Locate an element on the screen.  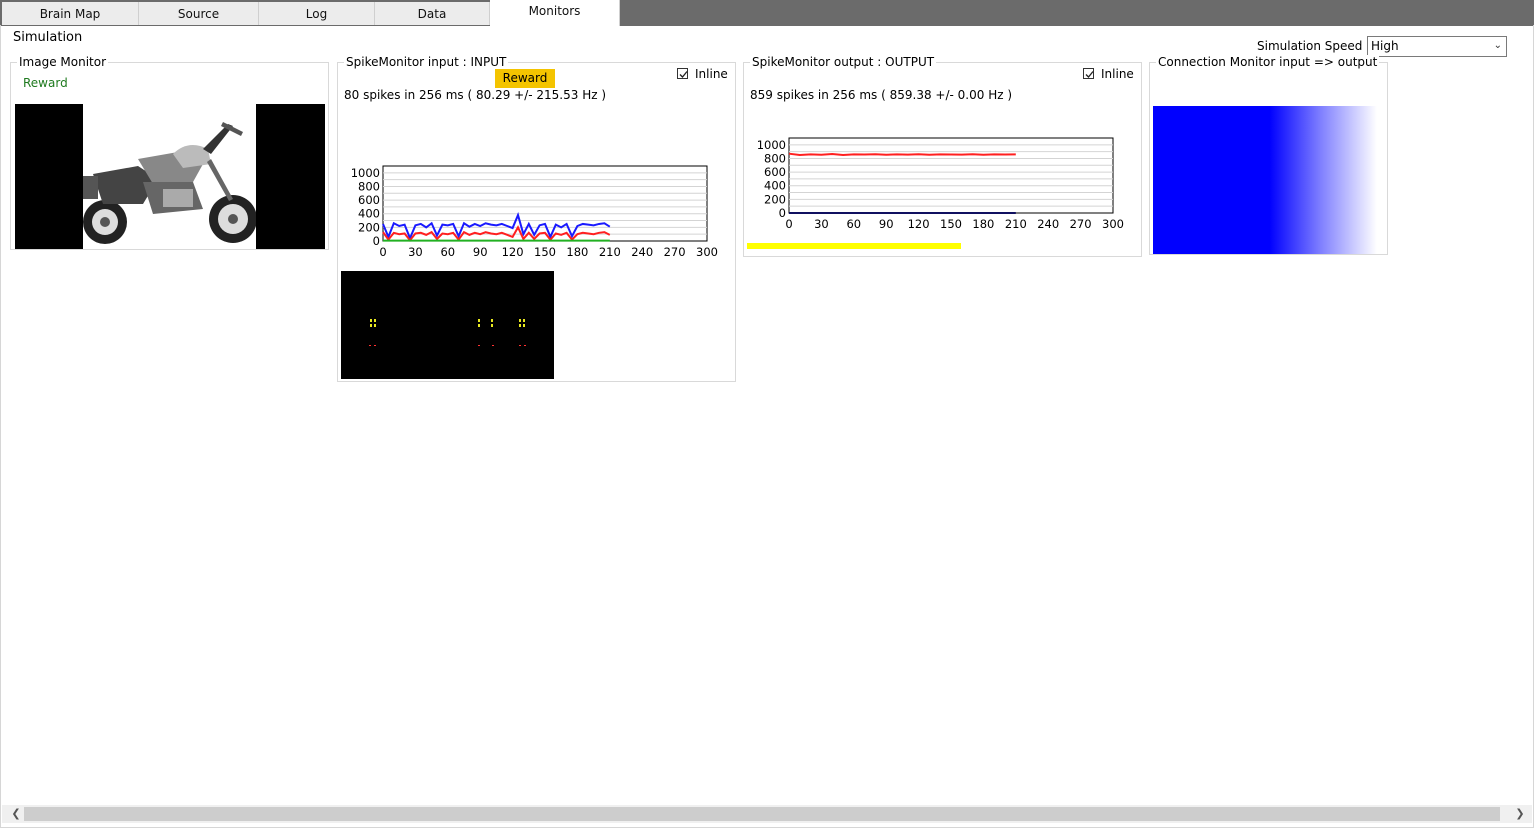
image-monitor-title: Image Monitor is located at coordinates (63, 62).